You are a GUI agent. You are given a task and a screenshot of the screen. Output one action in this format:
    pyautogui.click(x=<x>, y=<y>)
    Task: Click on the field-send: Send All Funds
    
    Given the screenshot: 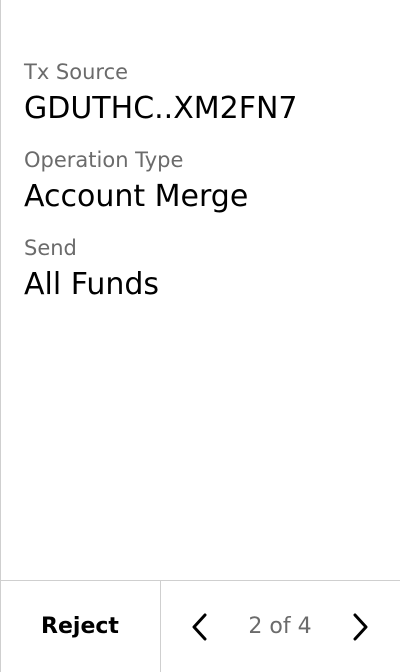 What is the action you would take?
    pyautogui.click(x=204, y=270)
    